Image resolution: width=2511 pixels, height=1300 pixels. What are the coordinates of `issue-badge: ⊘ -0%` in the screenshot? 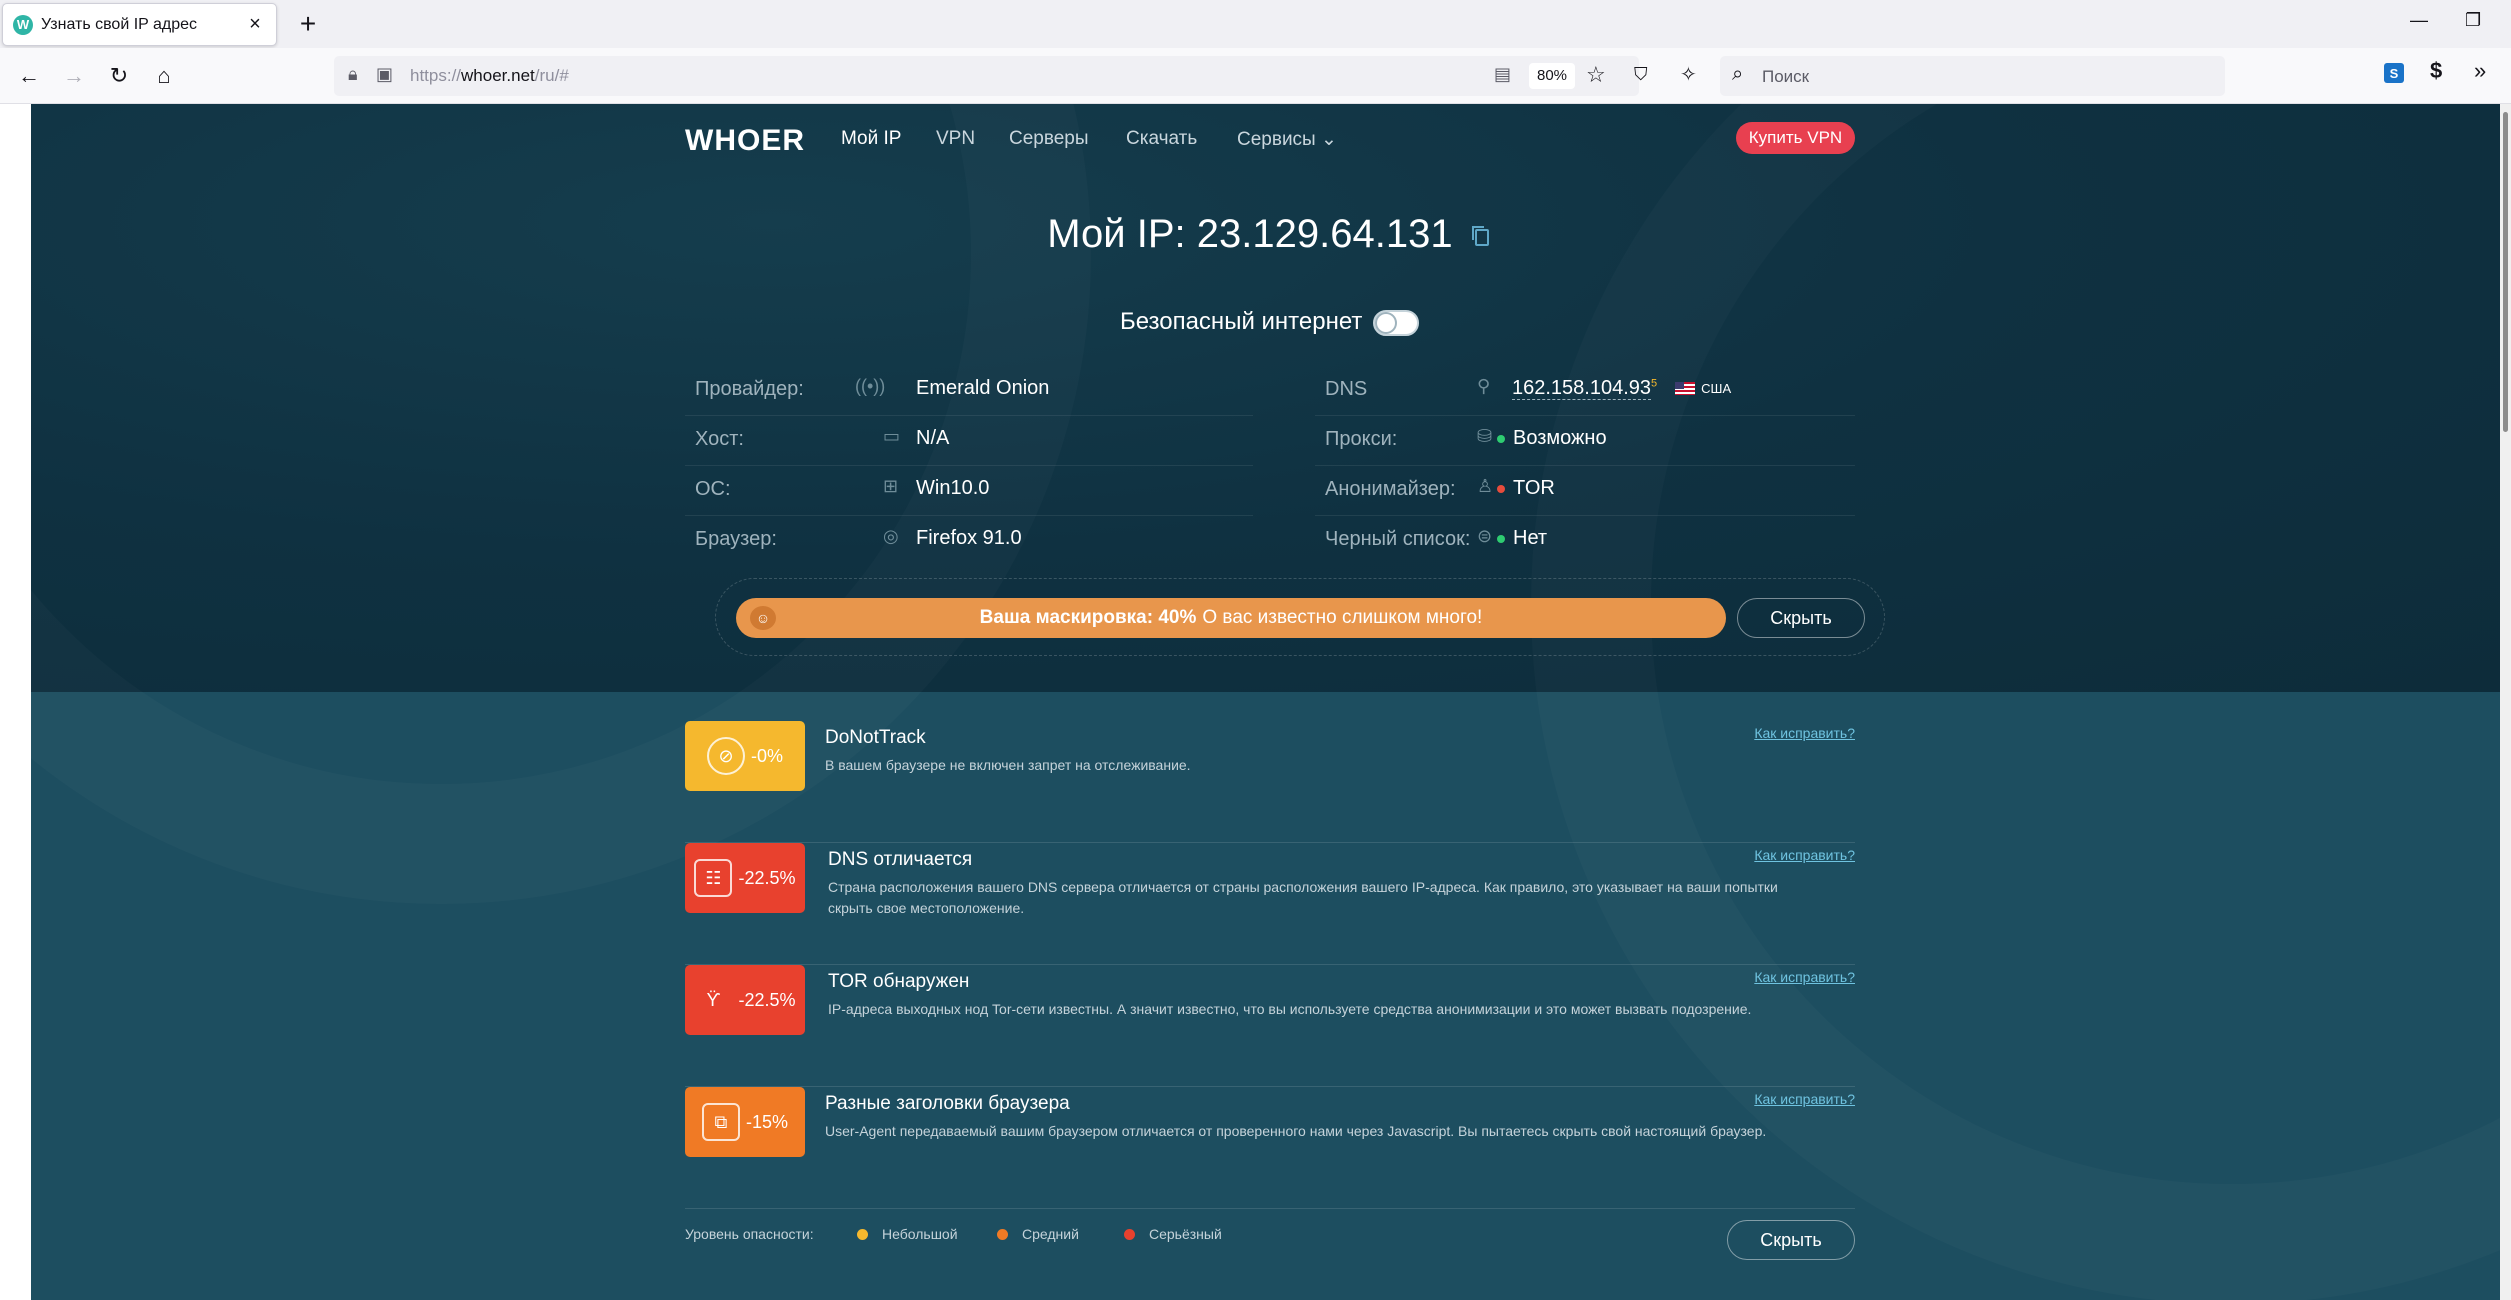 It's located at (745, 756).